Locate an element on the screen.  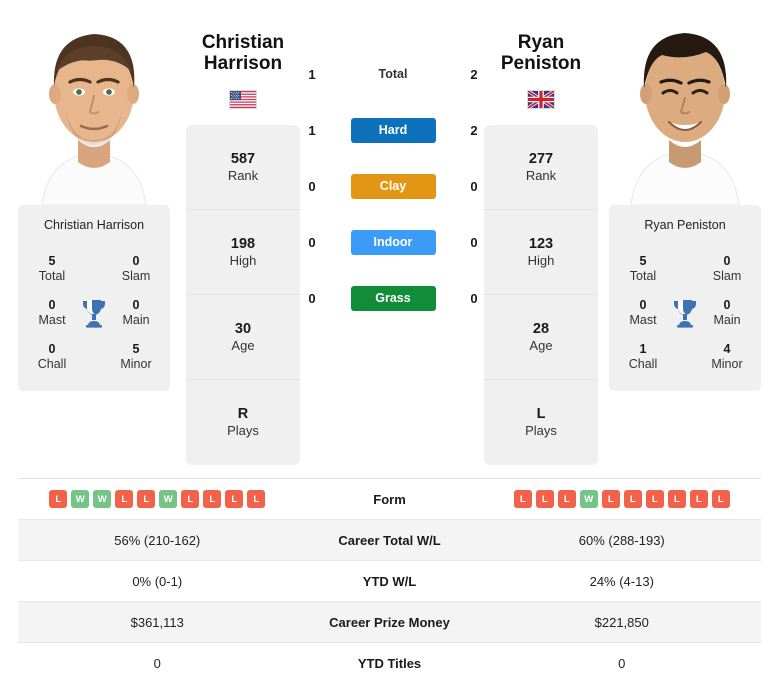
trophy-icon is located at coordinates (94, 313).